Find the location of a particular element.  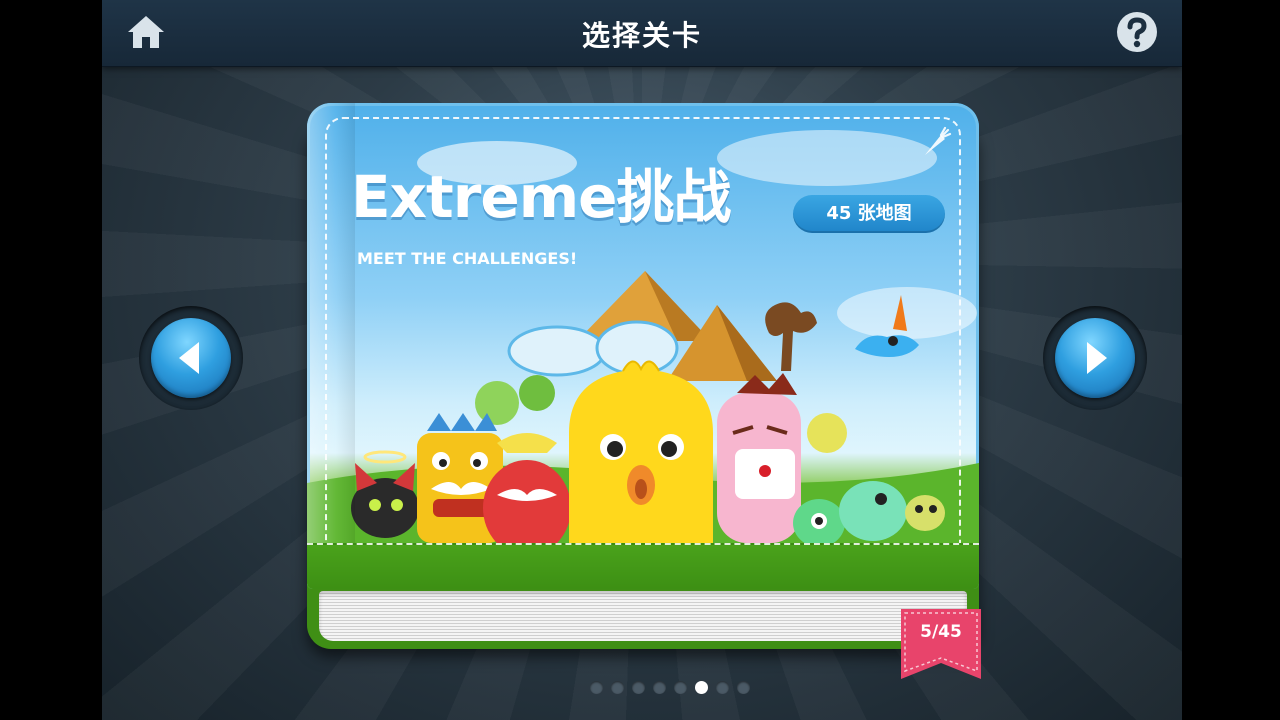

book-pages is located at coordinates (643, 616).